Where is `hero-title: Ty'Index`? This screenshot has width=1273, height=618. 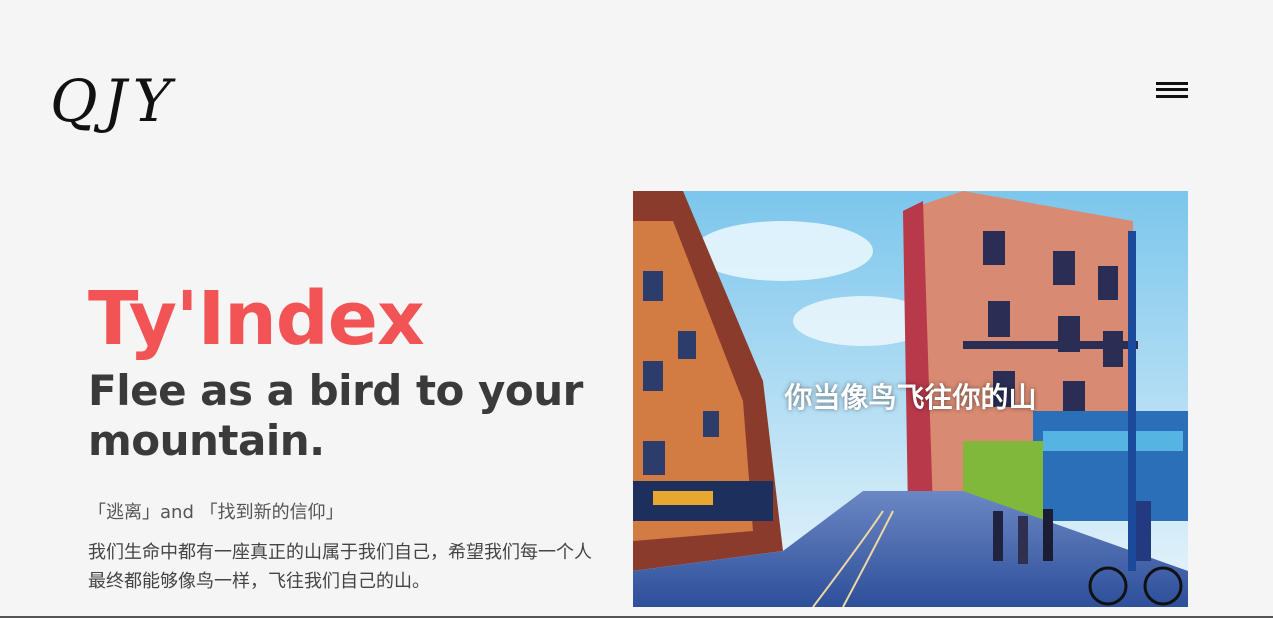
hero-title: Ty'Index is located at coordinates (256, 319).